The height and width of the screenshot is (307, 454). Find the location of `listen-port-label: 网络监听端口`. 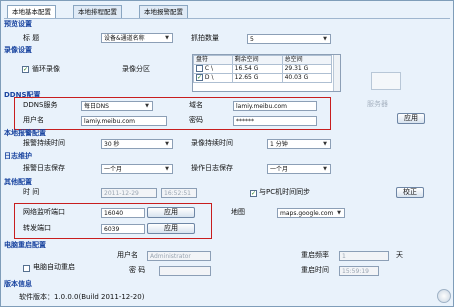

listen-port-label: 网络监听端口 is located at coordinates (44, 212).